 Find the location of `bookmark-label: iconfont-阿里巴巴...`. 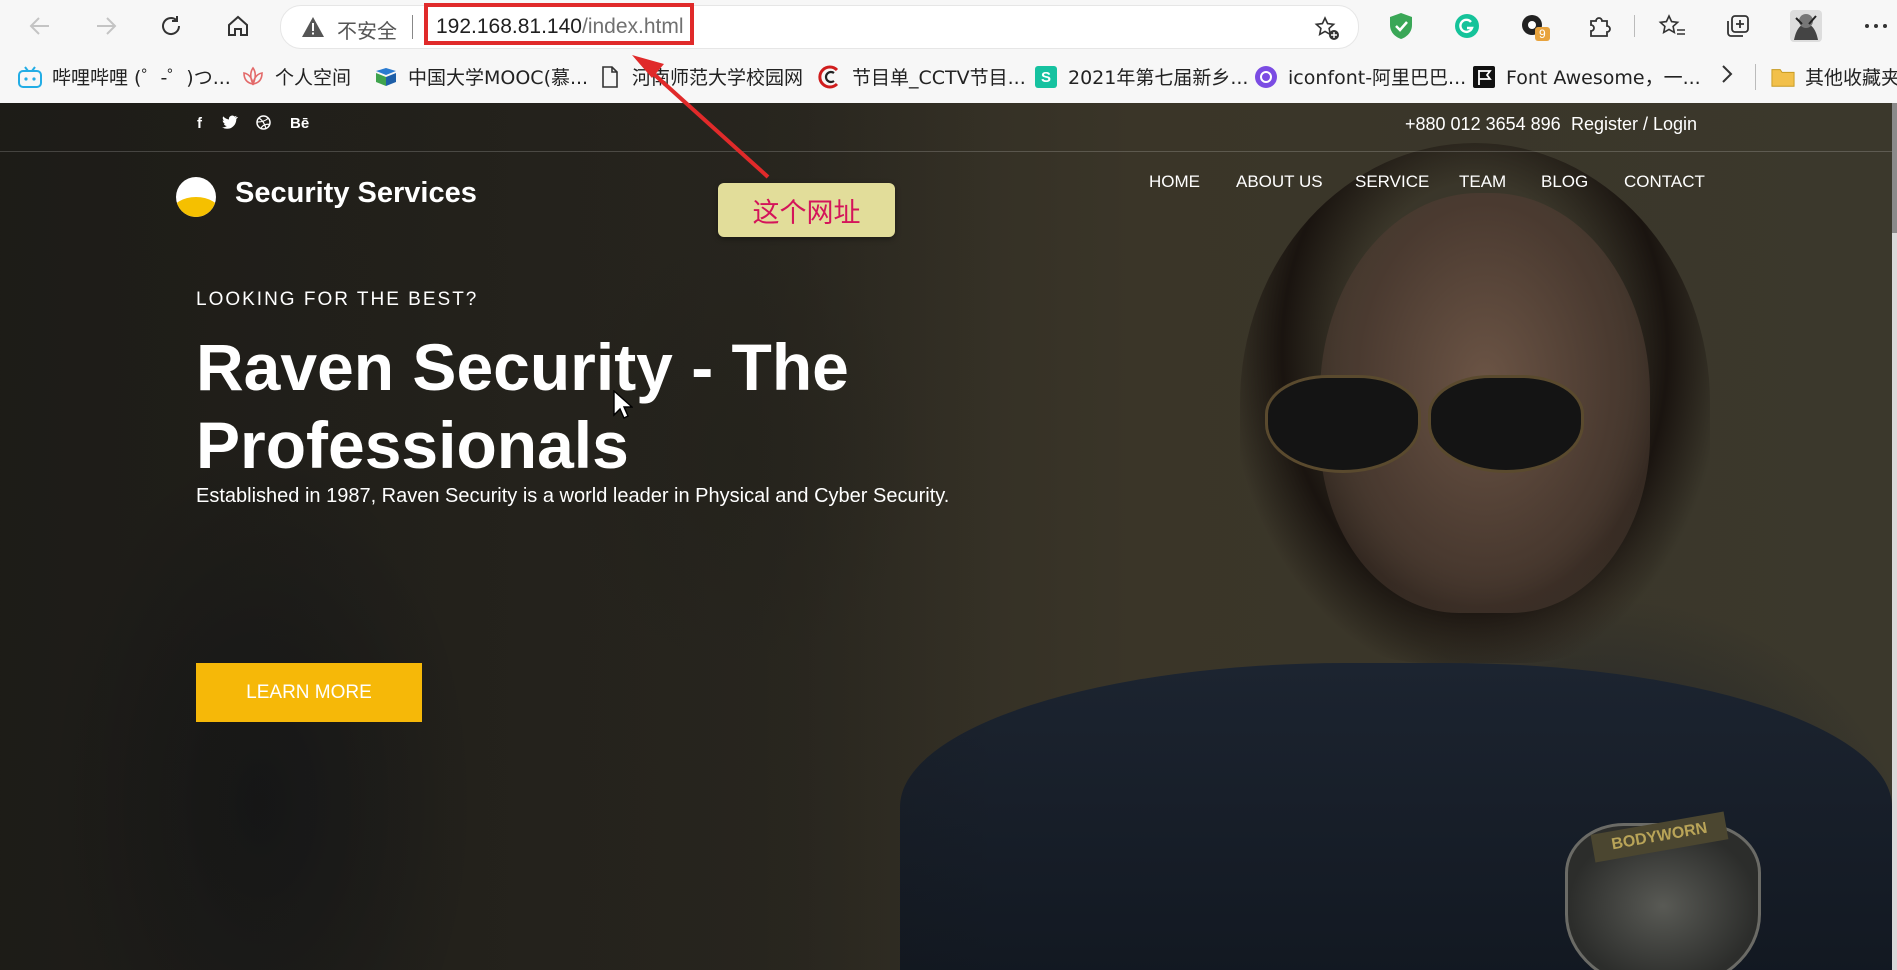

bookmark-label: iconfont-阿里巴巴... is located at coordinates (1377, 78).